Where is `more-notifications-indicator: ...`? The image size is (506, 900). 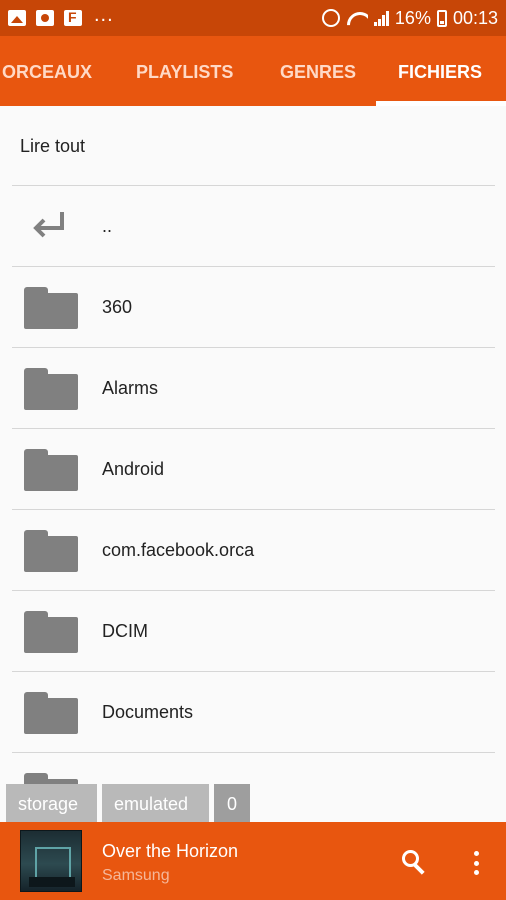
more-notifications-indicator: ... is located at coordinates (104, 14).